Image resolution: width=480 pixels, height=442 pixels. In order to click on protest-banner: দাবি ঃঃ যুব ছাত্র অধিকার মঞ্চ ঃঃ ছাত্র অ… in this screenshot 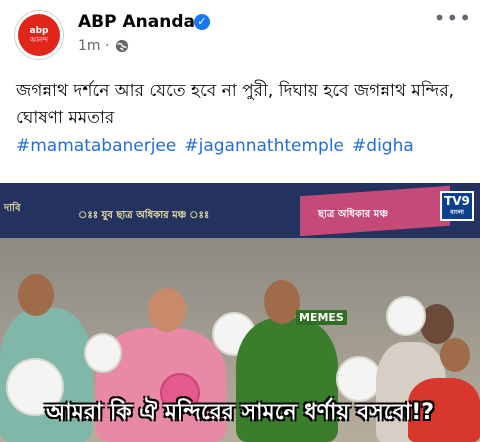, I will do `click(240, 210)`.